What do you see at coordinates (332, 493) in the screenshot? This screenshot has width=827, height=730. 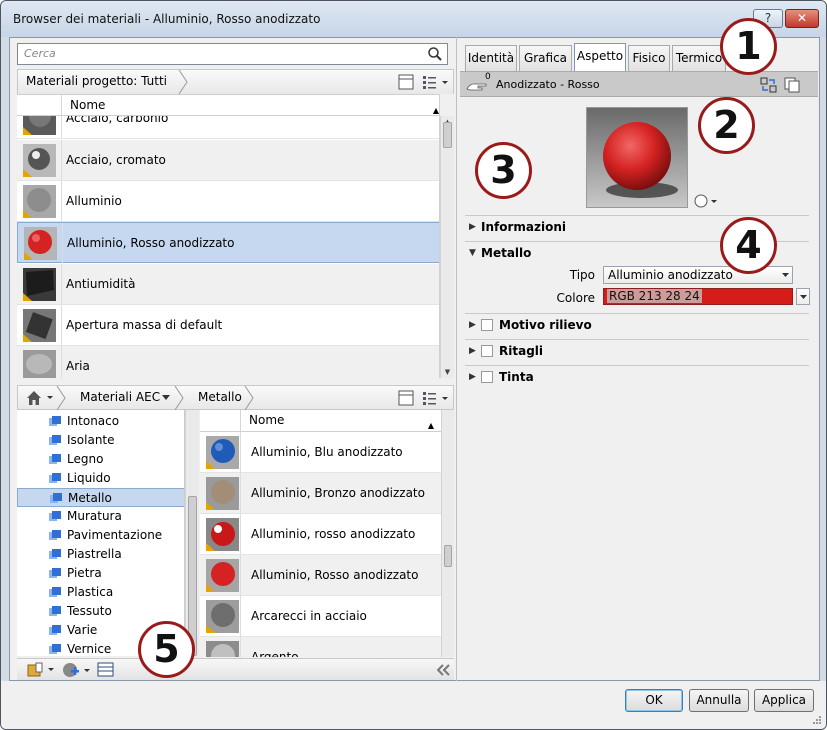 I see `material-name: Alluminio, Bronzo anodizzato` at bounding box center [332, 493].